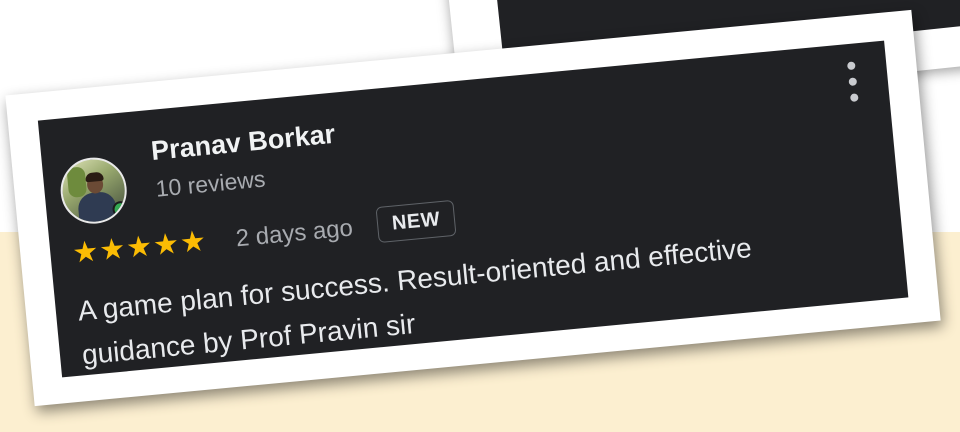  What do you see at coordinates (120, 209) in the screenshot?
I see `local-guide-badge-icon` at bounding box center [120, 209].